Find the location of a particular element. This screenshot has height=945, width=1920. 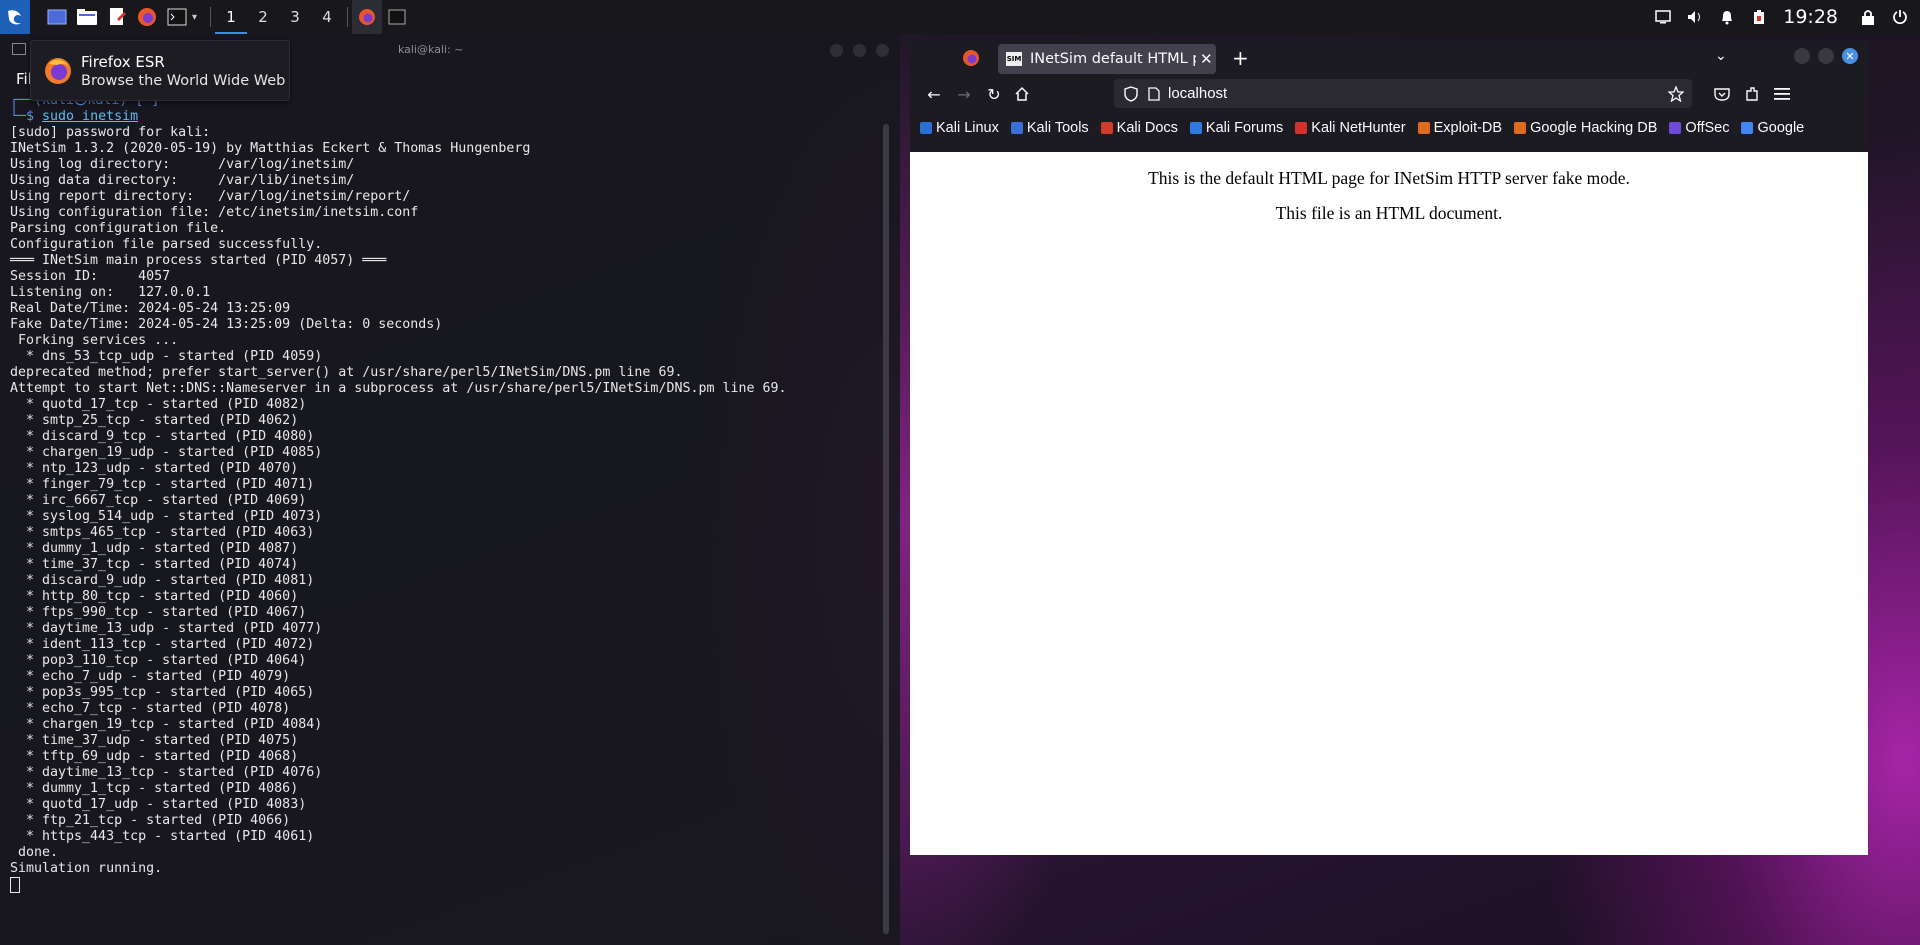

tab-close-icon: ✕ is located at coordinates (1206, 59).